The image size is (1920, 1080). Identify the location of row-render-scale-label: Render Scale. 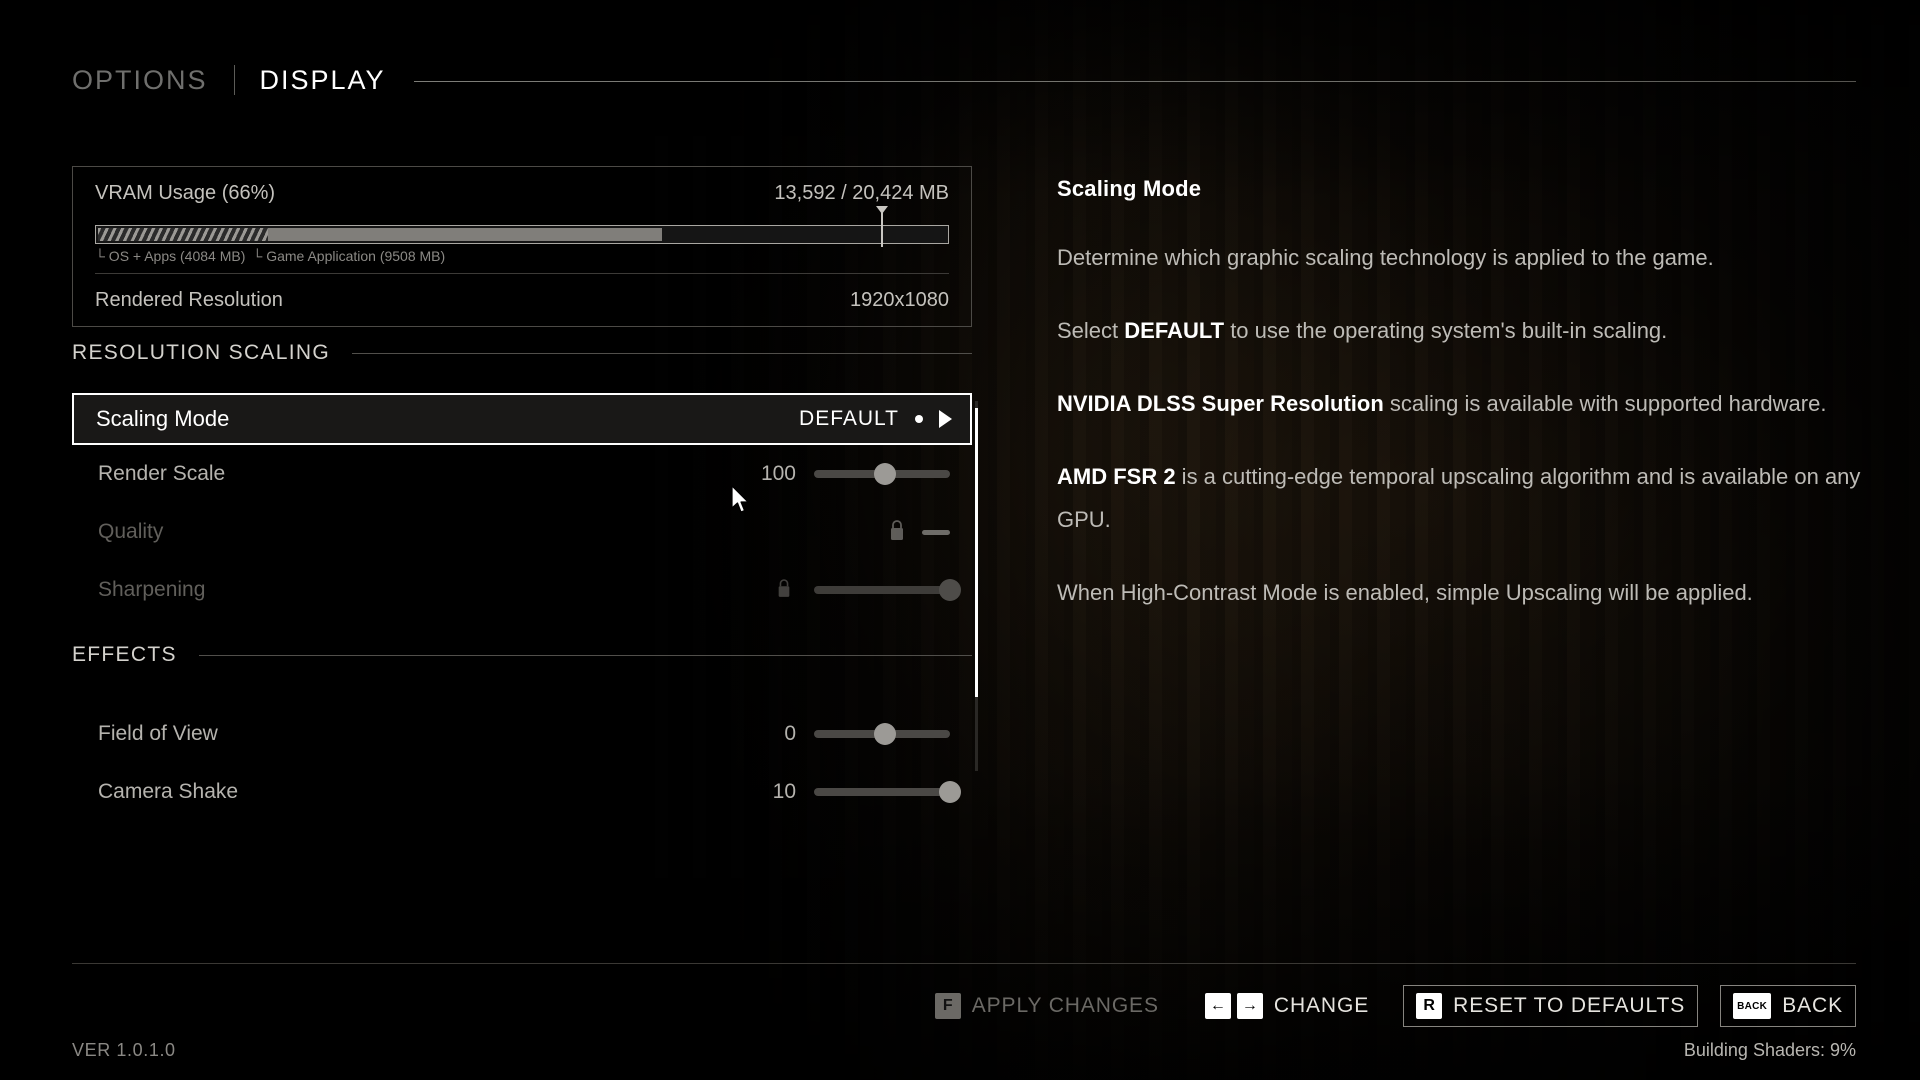
(162, 473).